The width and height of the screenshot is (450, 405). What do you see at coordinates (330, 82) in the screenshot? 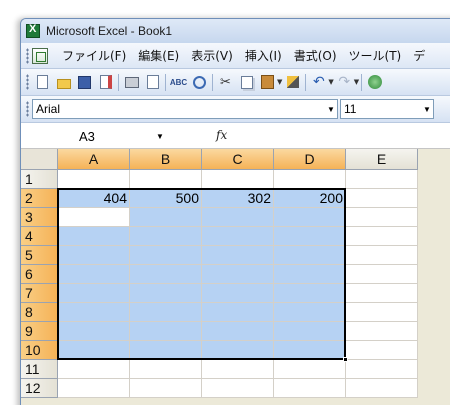
I see `undo-dropdown-arrow-icon: ▼` at bounding box center [330, 82].